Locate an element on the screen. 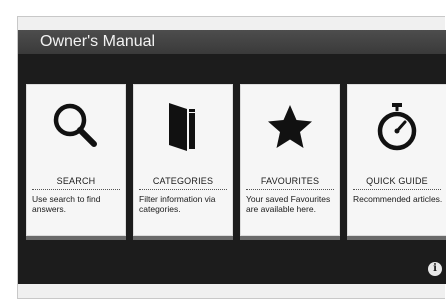 The image size is (446, 308). title-bar: Owner's Manual is located at coordinates (232, 42).